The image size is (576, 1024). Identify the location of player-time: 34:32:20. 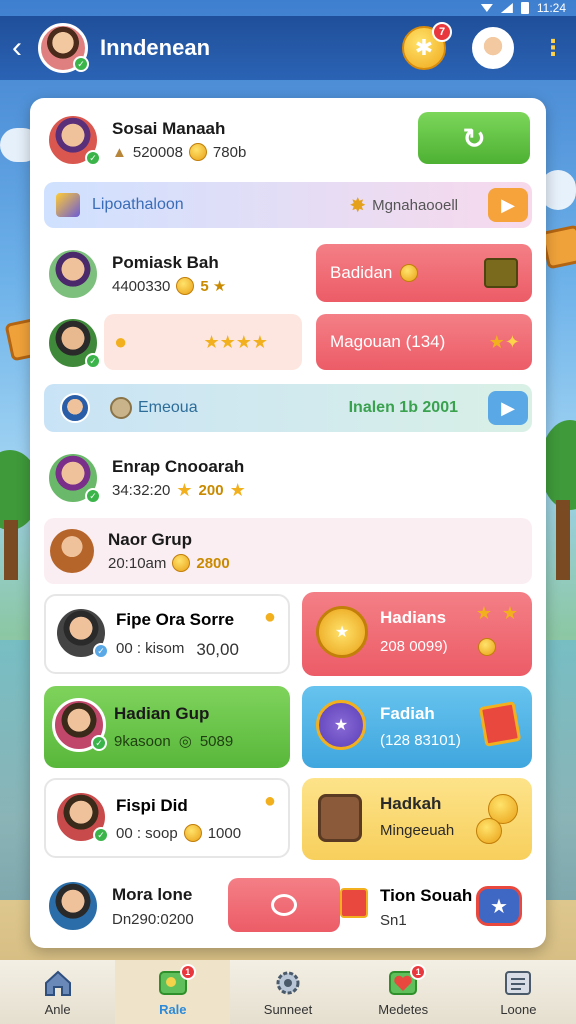
(141, 490).